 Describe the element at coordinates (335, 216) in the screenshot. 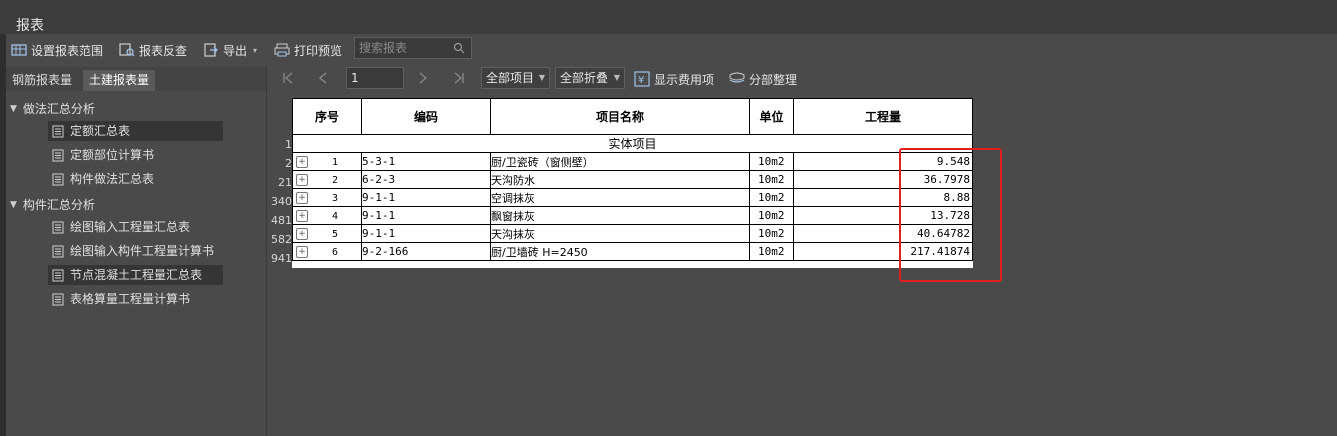

I see `cell-seq: 4` at that location.